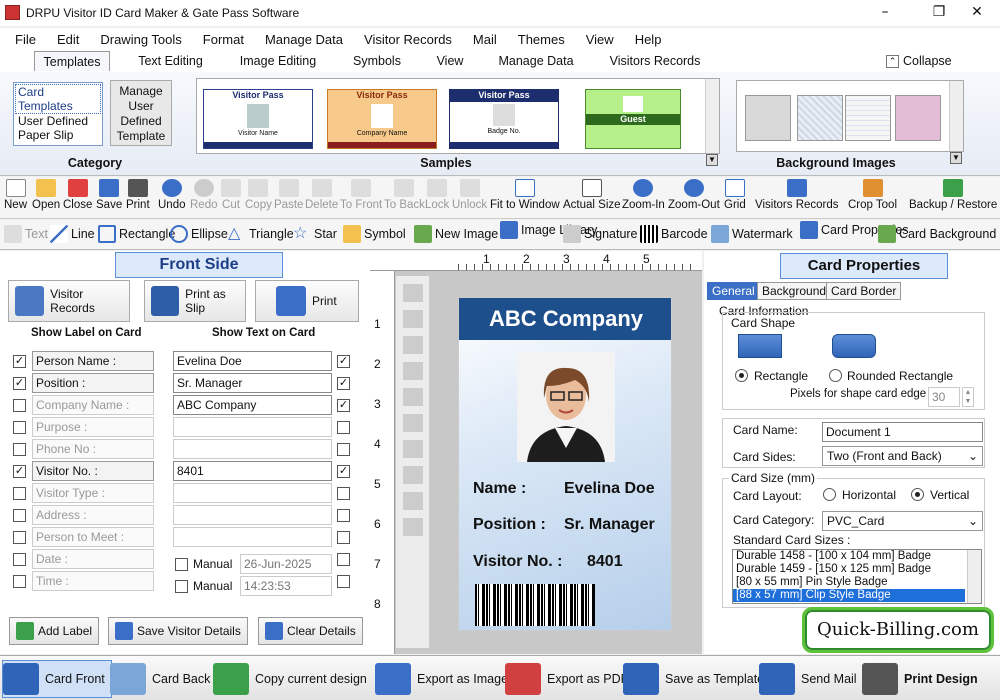 The image size is (1000, 700). What do you see at coordinates (19, 405) in the screenshot?
I see `company-name-label-checkbox` at bounding box center [19, 405].